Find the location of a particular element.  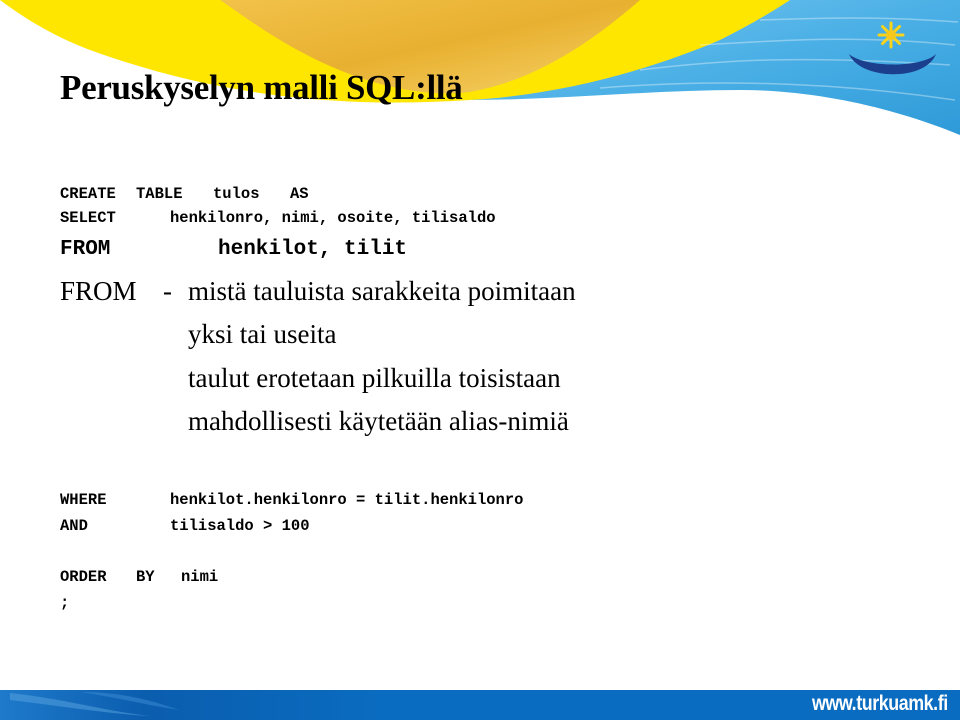

explanation-line: mahdollisesti käytetään alias-nimiä is located at coordinates (378, 421).